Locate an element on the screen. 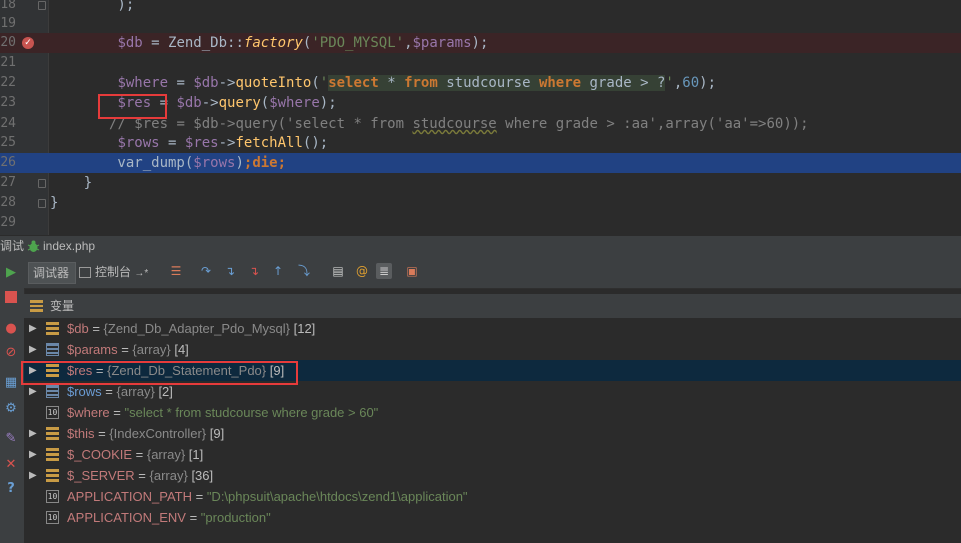 The image size is (961, 543). variable-row: ▶ $db = {Zend_Db_Adapter_Pdo_Mysql} [12] is located at coordinates (492, 328).